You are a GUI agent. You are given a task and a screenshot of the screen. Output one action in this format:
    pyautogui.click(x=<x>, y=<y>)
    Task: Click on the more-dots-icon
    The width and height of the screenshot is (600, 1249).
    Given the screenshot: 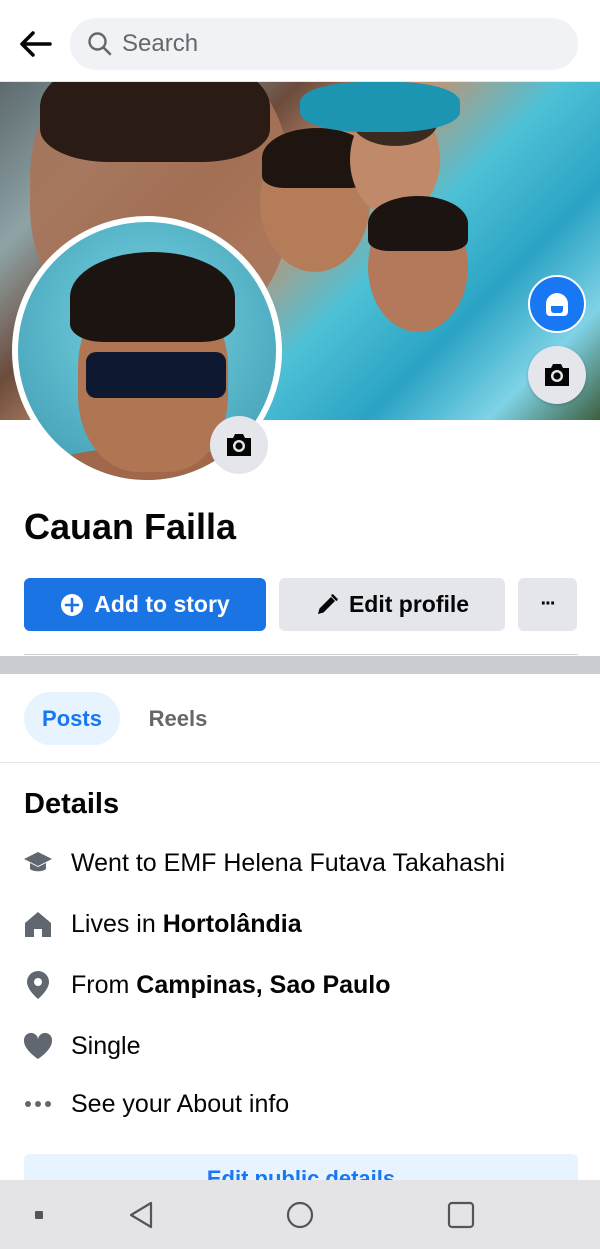 What is the action you would take?
    pyautogui.click(x=38, y=1104)
    